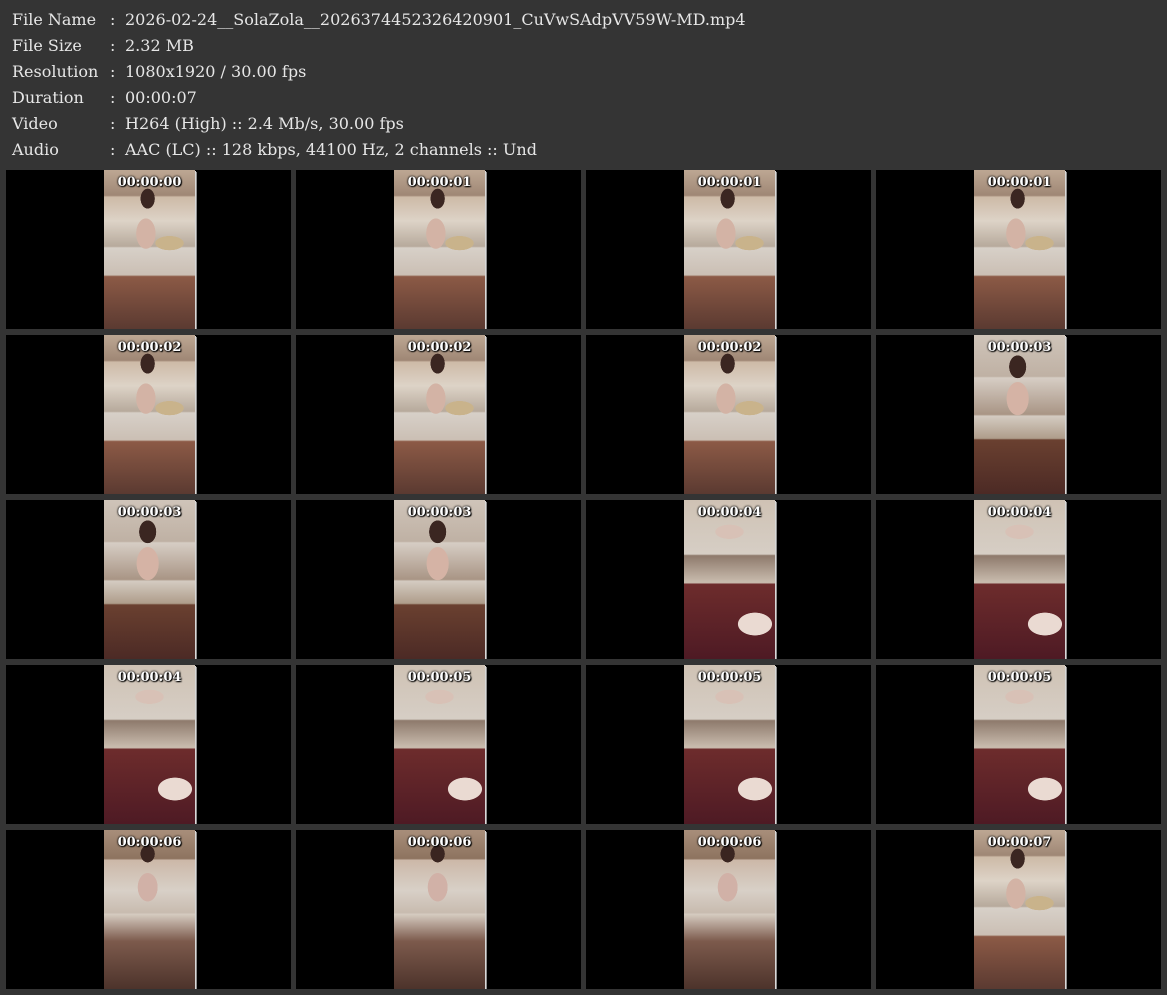  Describe the element at coordinates (35, 123) in the screenshot. I see `meta-label: Video` at that location.